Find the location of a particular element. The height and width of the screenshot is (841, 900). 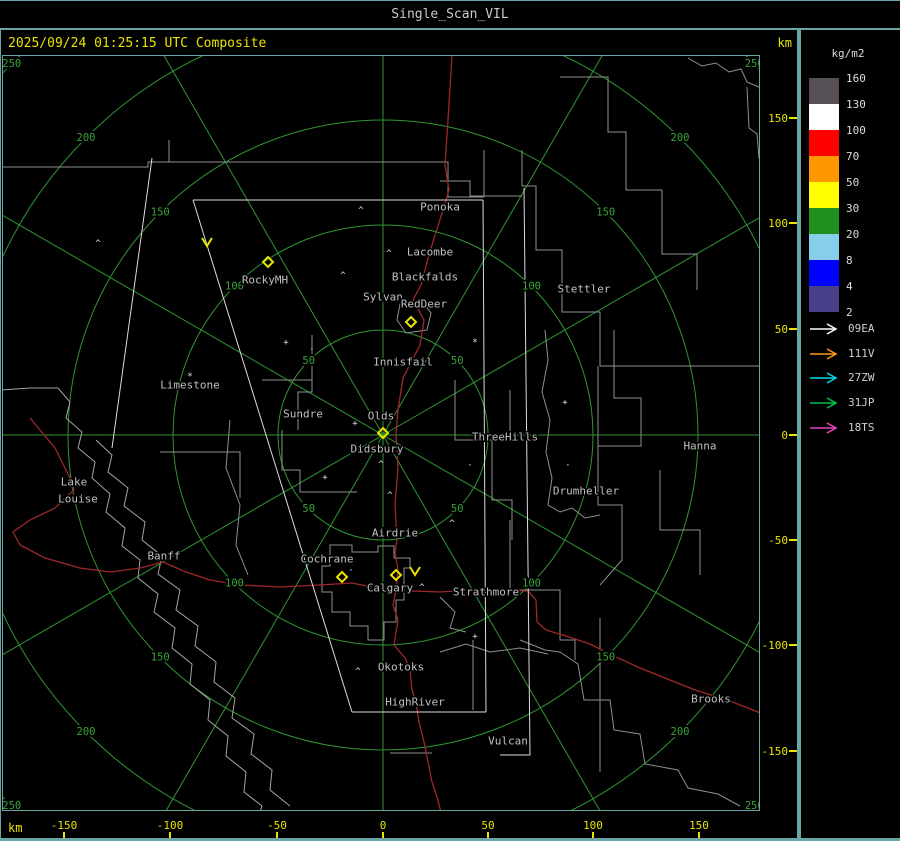

radar-site-row: 111V is located at coordinates (855, 354).